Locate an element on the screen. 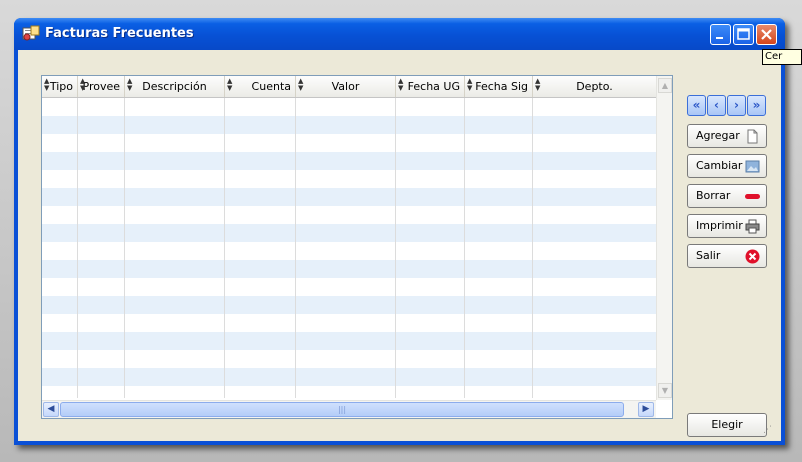 Image resolution: width=802 pixels, height=462 pixels. column-header-valor: ▲ ▼ Valor is located at coordinates (346, 86).